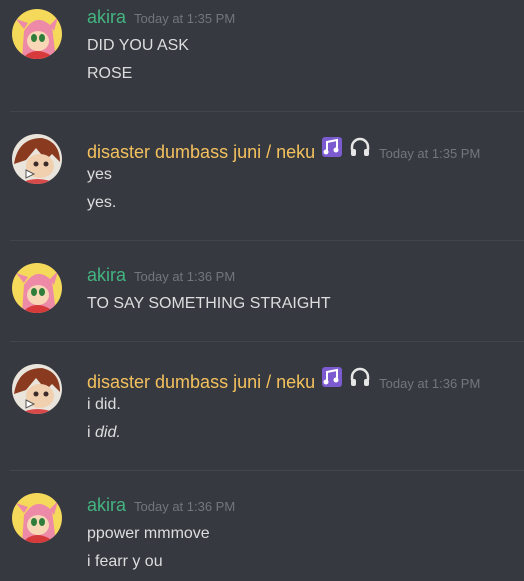  What do you see at coordinates (209, 303) in the screenshot?
I see `message-text: TO SAY SOMETHING STRAIGHT` at bounding box center [209, 303].